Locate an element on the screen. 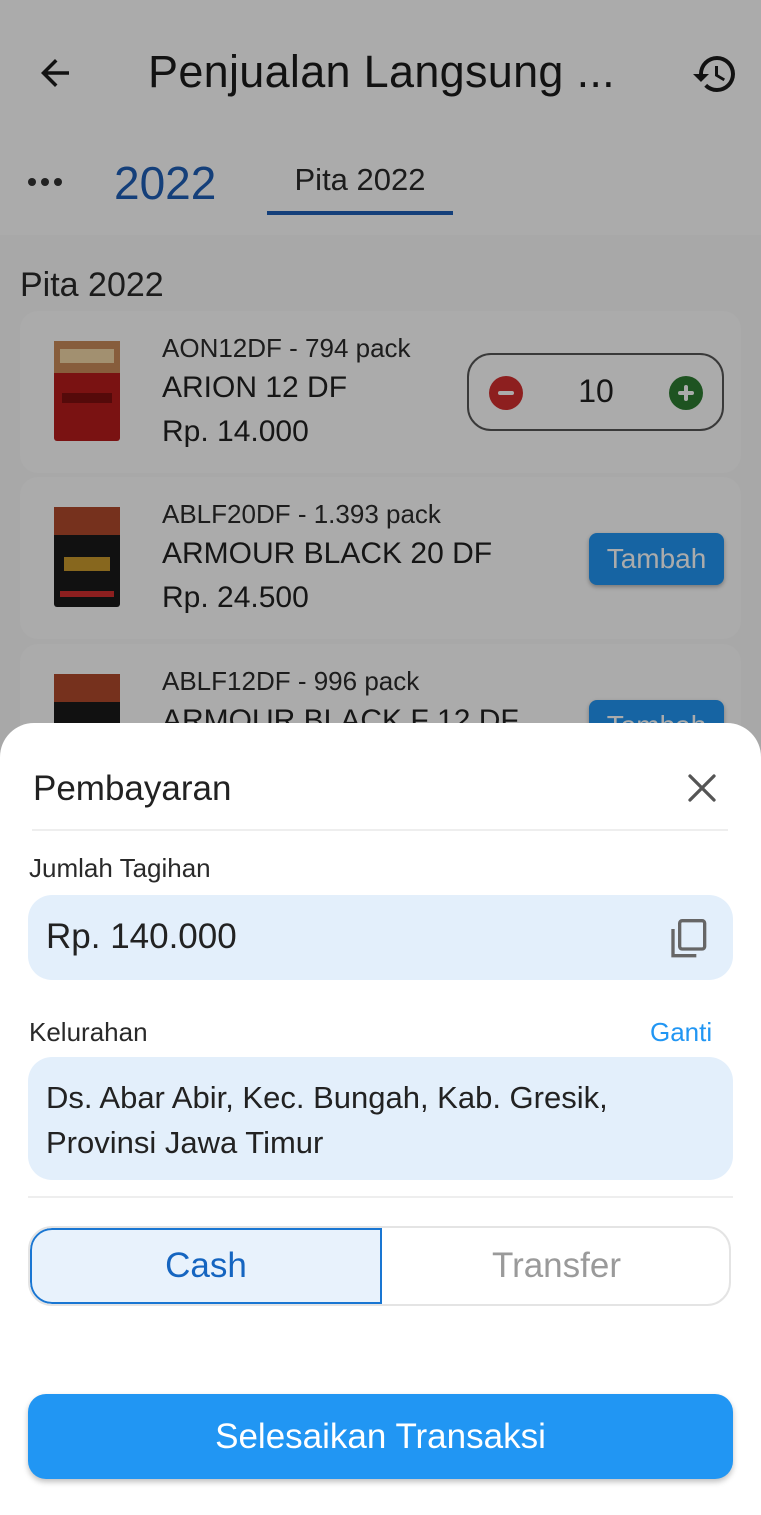 The image size is (761, 1515). complete-transaction-button: Selesaikan Transaksi is located at coordinates (380, 1436).